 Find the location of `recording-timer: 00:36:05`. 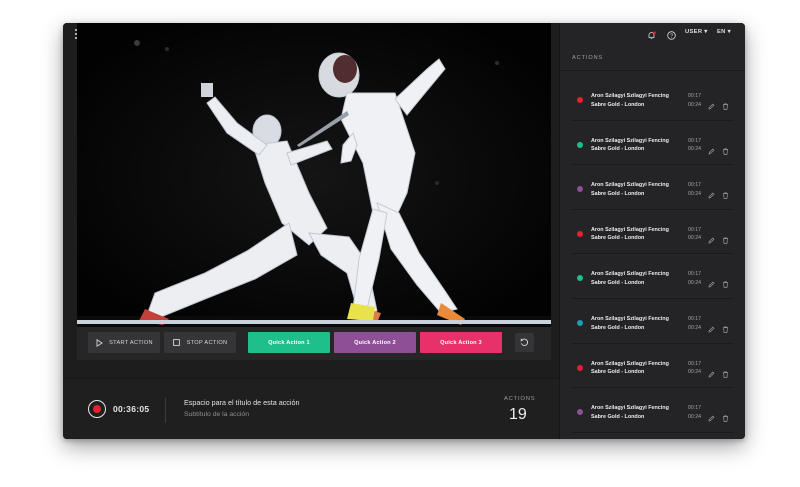

recording-timer: 00:36:05 is located at coordinates (131, 409).